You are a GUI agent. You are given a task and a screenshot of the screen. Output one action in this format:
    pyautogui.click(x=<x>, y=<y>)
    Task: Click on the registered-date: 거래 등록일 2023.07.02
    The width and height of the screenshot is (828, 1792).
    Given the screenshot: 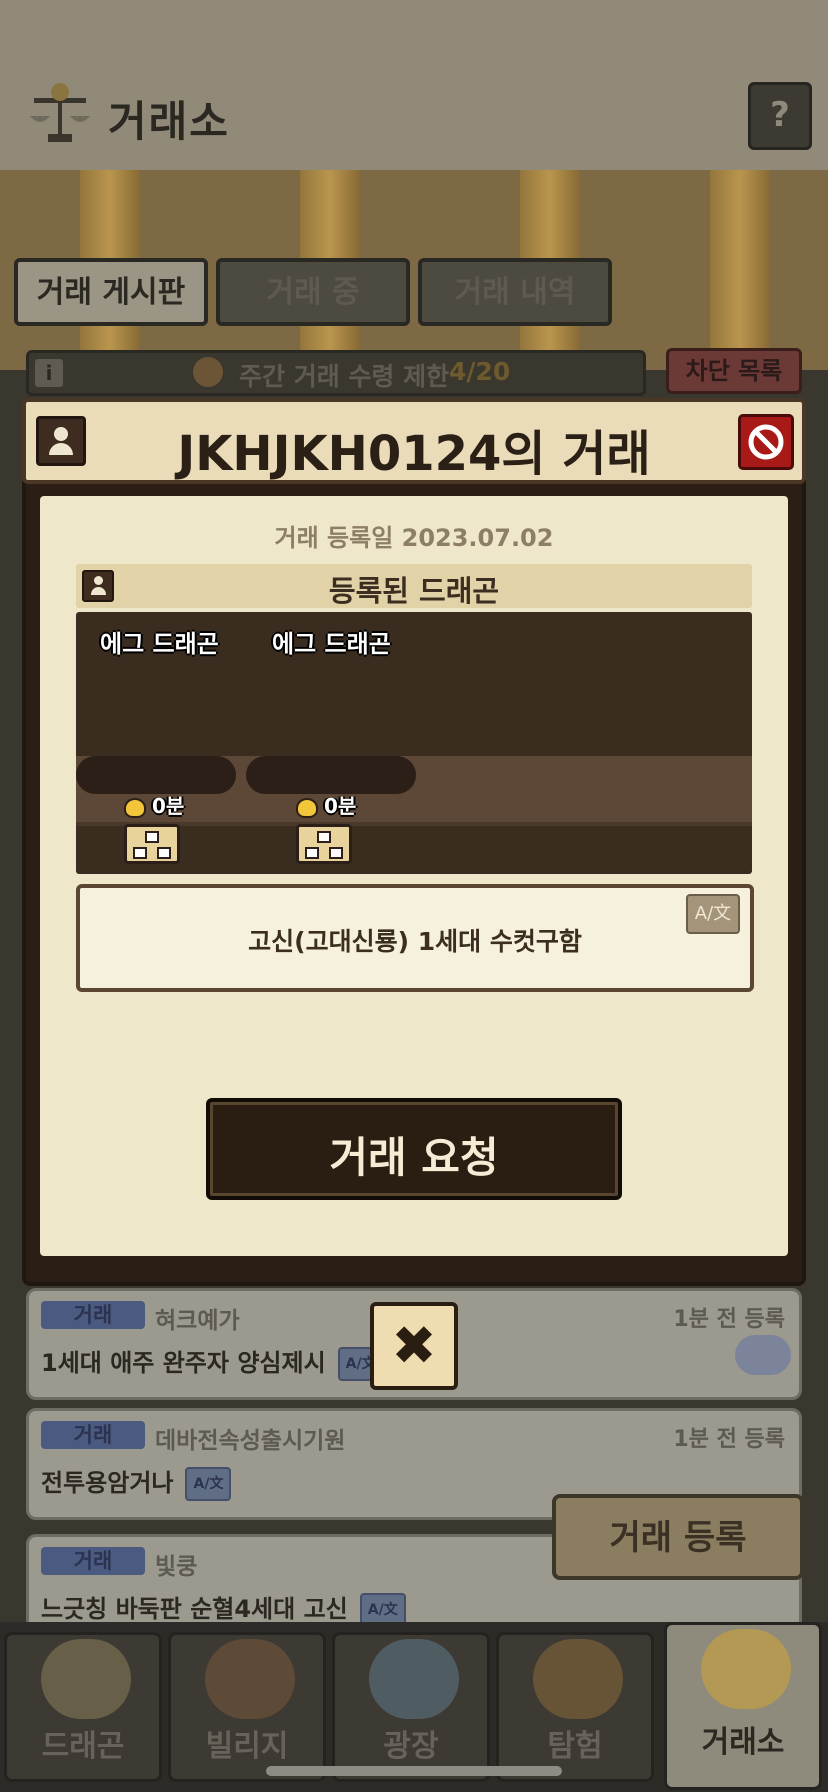 What is the action you would take?
    pyautogui.click(x=414, y=538)
    